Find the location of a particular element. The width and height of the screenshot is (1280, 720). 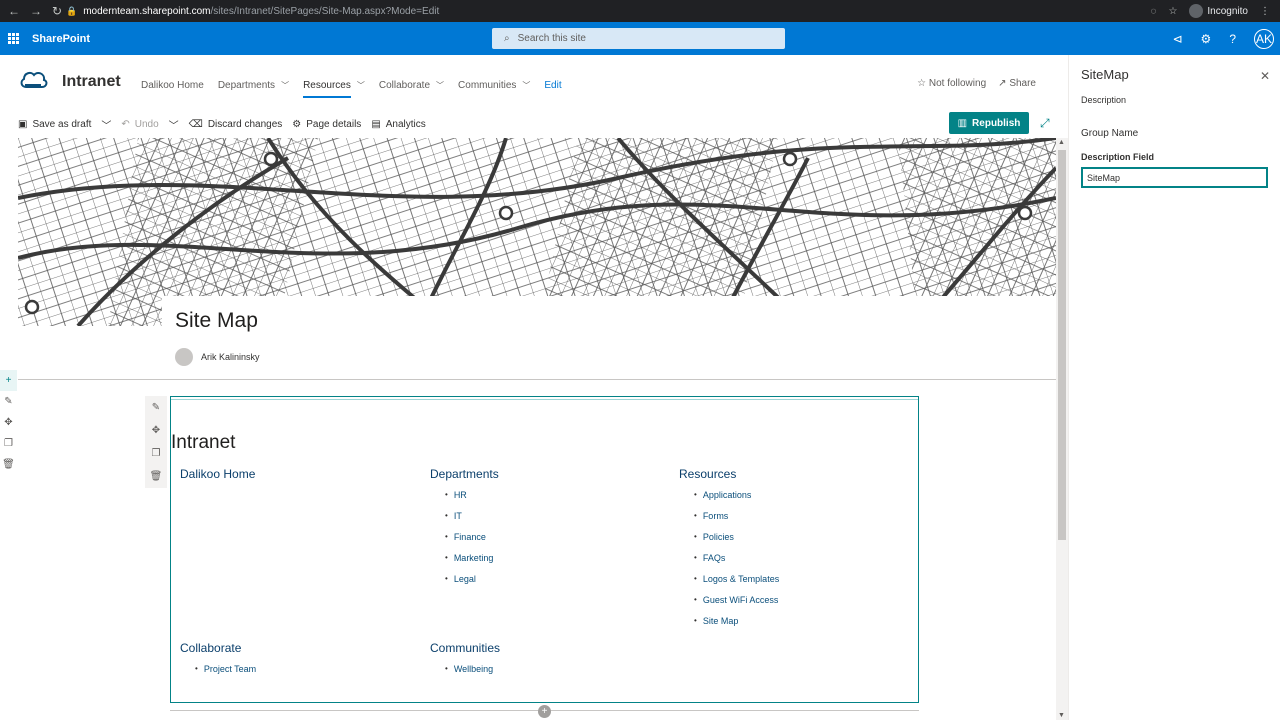

star-icon: ☆ is located at coordinates (1172, 11).